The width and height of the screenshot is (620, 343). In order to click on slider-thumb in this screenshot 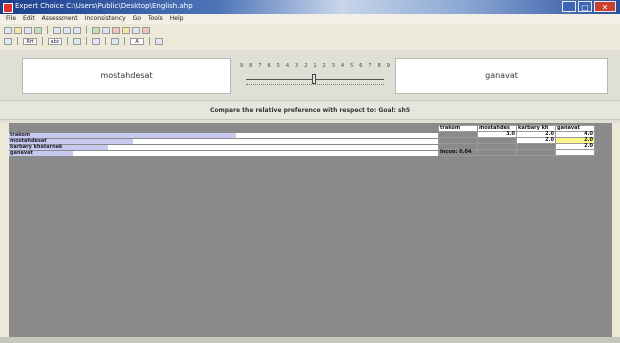, I will do `click(314, 79)`.